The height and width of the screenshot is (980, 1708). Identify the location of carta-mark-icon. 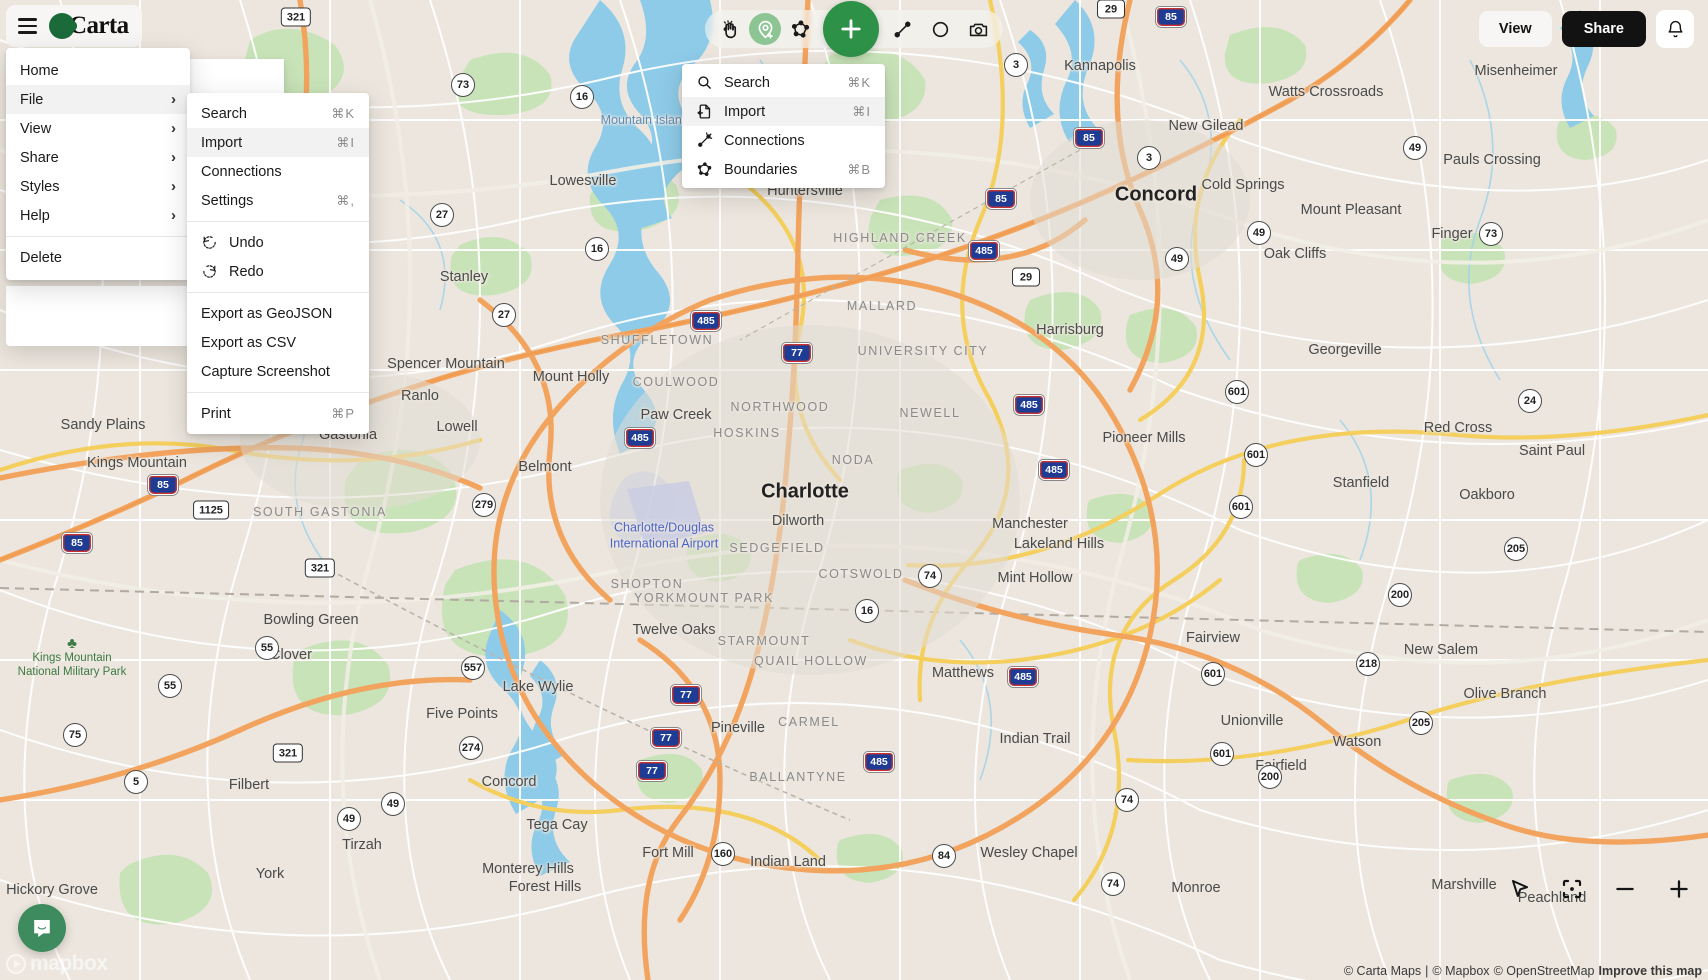
(62, 26).